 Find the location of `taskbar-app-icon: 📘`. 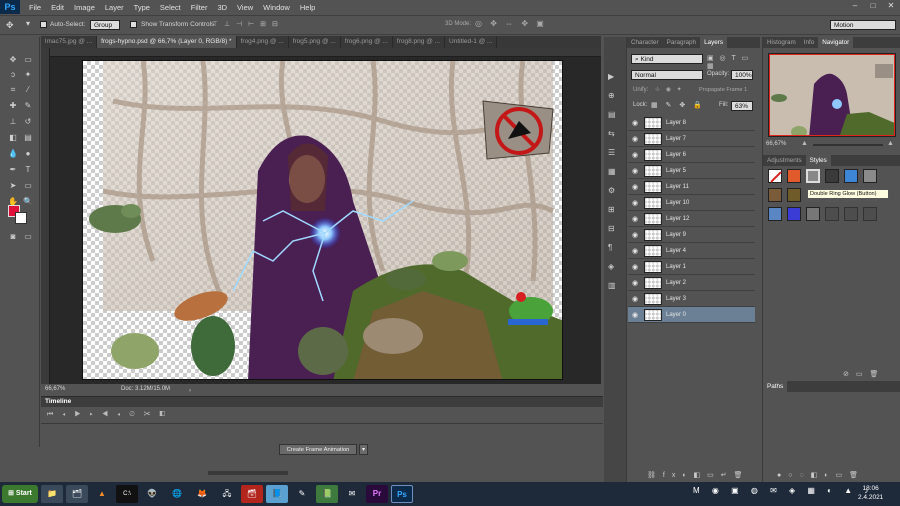

taskbar-app-icon: 📘 is located at coordinates (277, 494).